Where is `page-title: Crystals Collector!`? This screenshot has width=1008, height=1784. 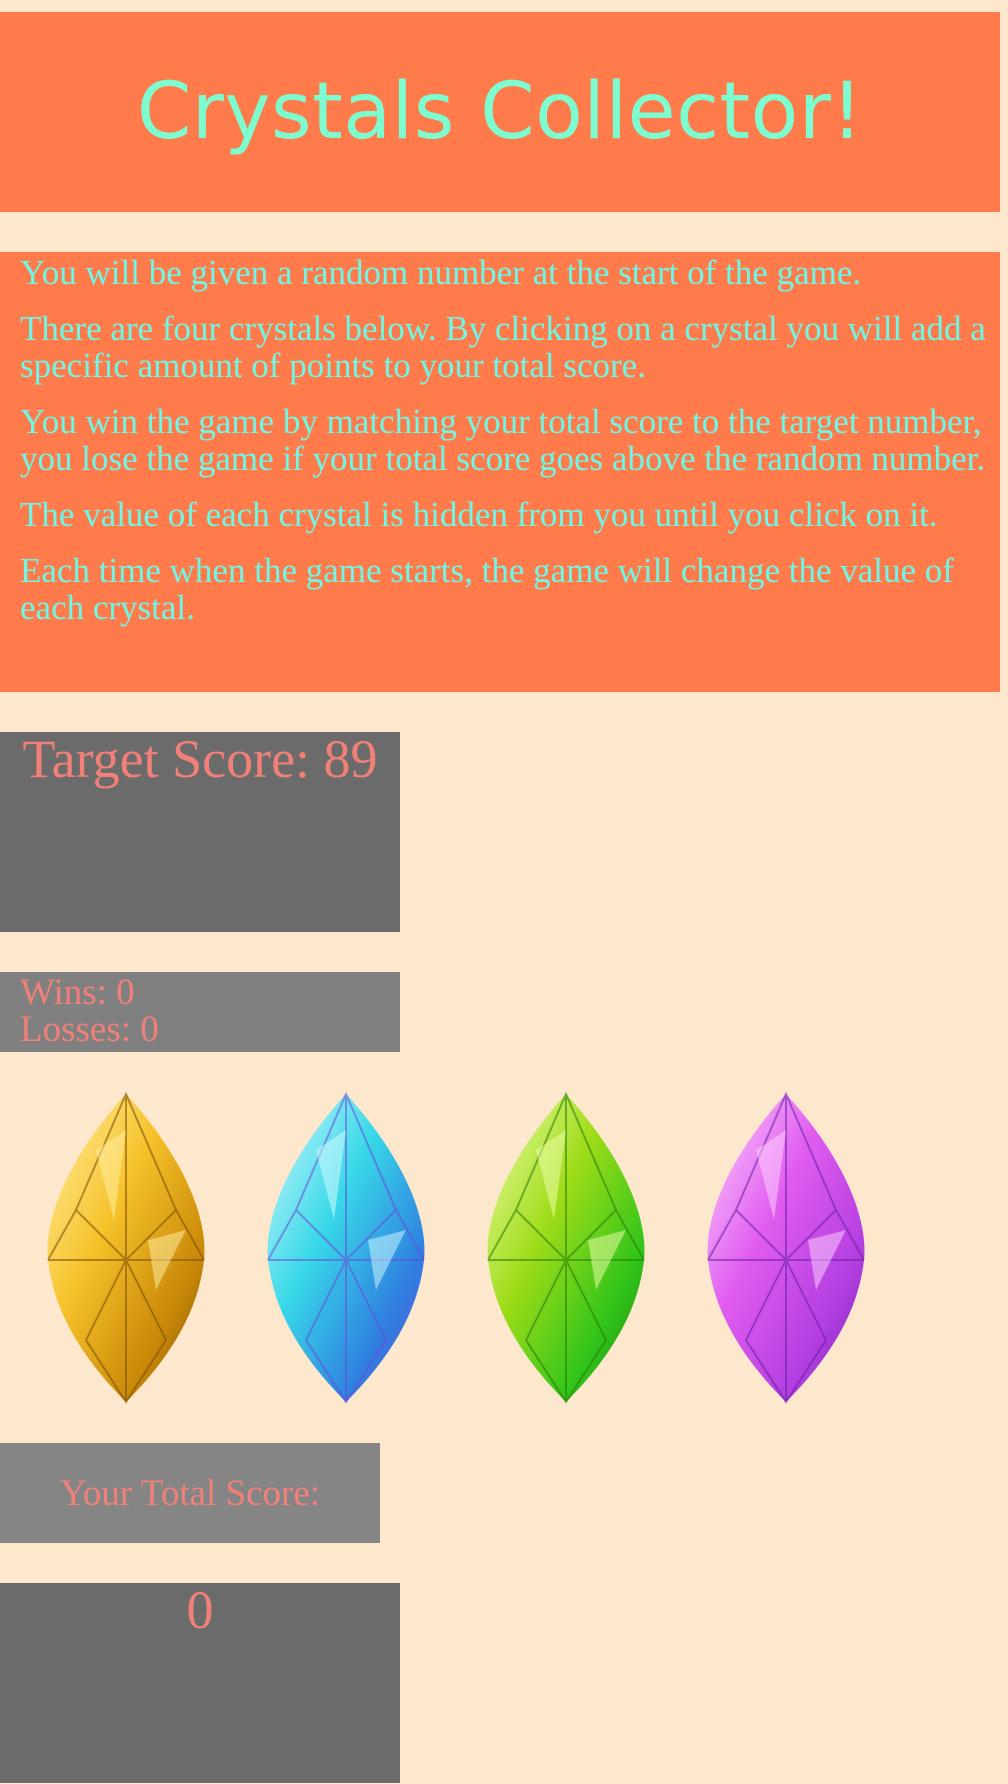
page-title: Crystals Collector! is located at coordinates (500, 112).